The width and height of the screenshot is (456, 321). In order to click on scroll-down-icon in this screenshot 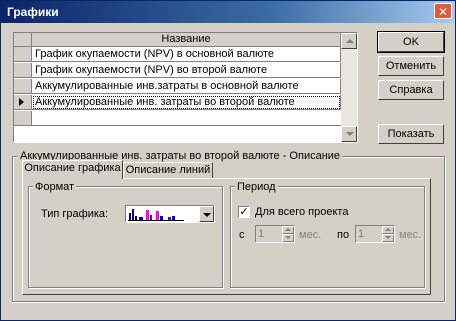, I will do `click(350, 134)`.